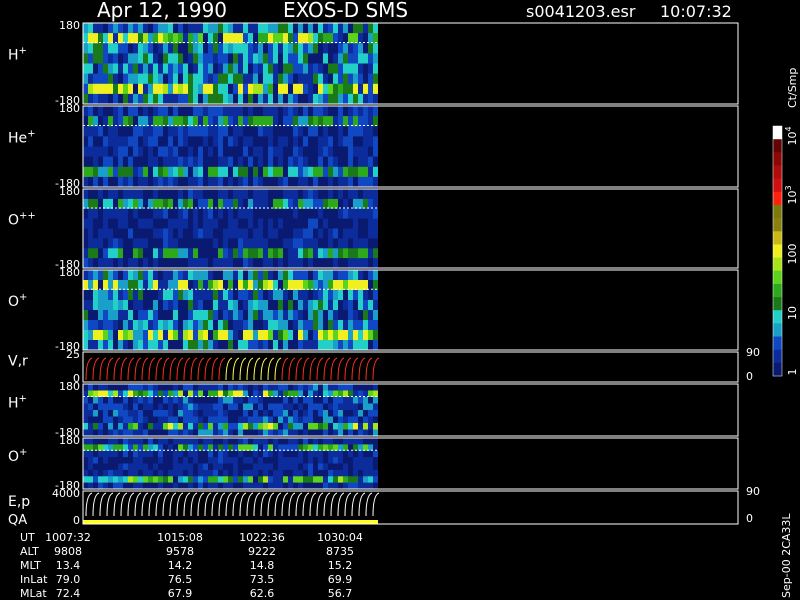 Image resolution: width=800 pixels, height=600 pixels. Describe the element at coordinates (187, 369) in the screenshot. I see `velocity-trace` at that location.